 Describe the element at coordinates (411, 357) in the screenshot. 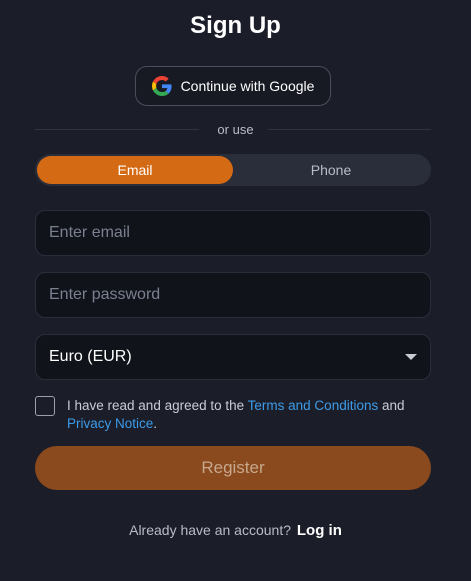

I see `chevron-down-icon` at that location.